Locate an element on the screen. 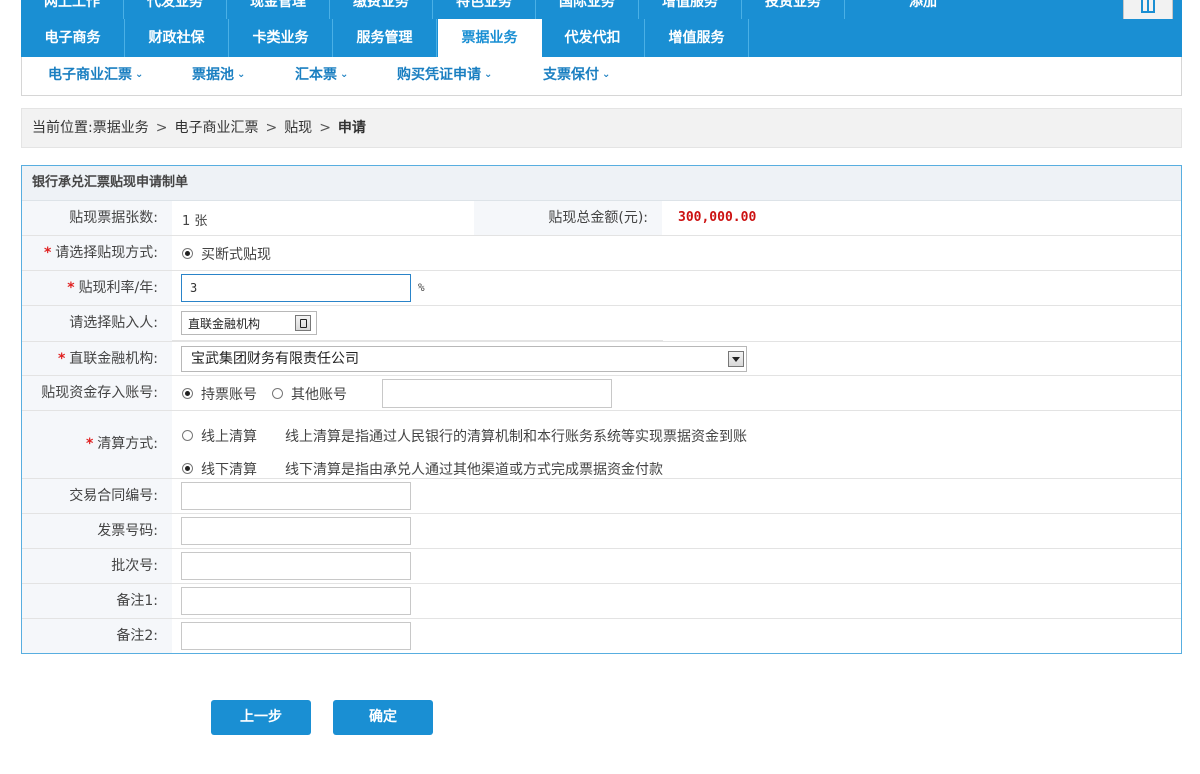 The image size is (1200, 774). form-row-institution: * 直联金融机构: 宝武集团财务有限责任公司 is located at coordinates (601, 358).